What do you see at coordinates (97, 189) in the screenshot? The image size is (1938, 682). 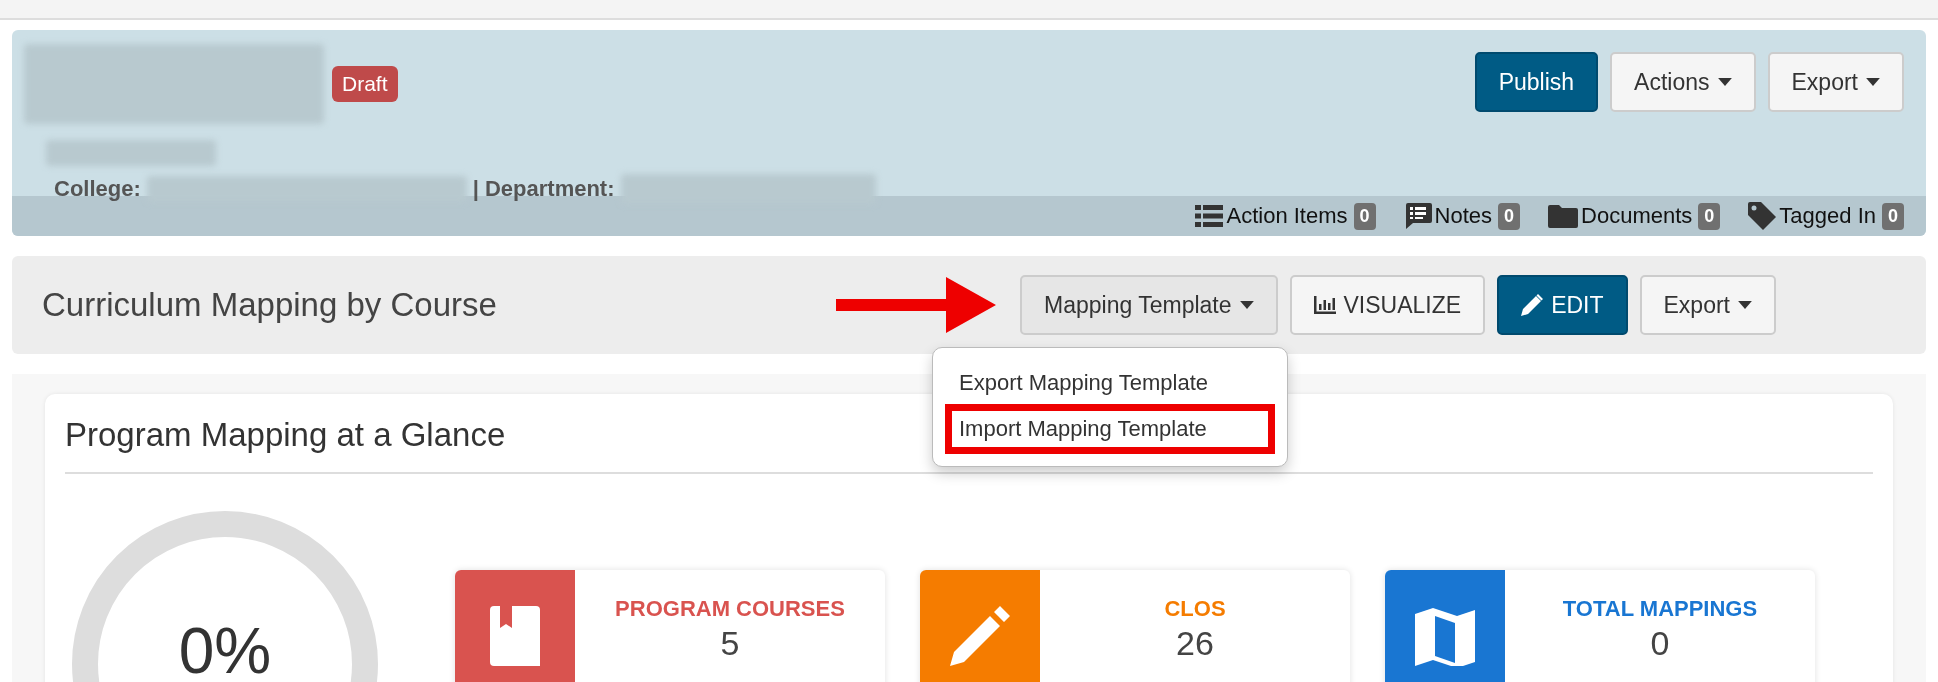 I see `college-label: College:` at bounding box center [97, 189].